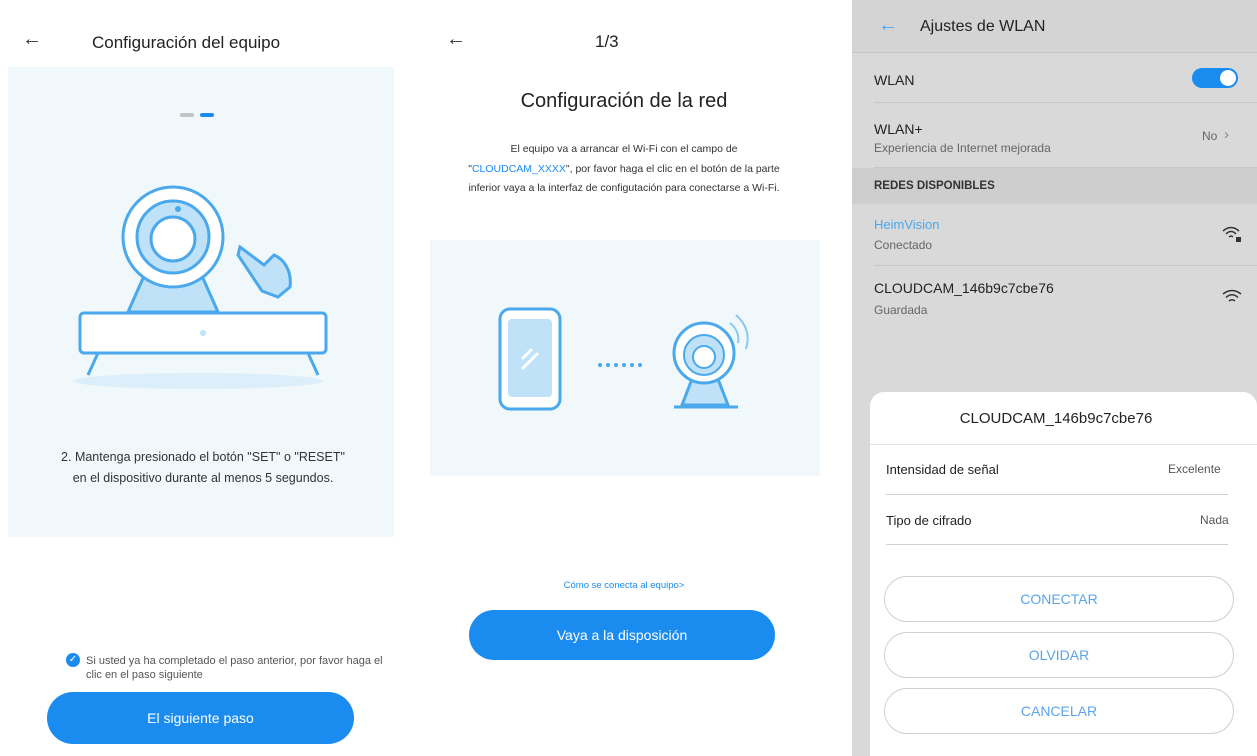 This screenshot has width=1257, height=756. What do you see at coordinates (1194, 469) in the screenshot?
I see `signal-strength-value: Excelente` at bounding box center [1194, 469].